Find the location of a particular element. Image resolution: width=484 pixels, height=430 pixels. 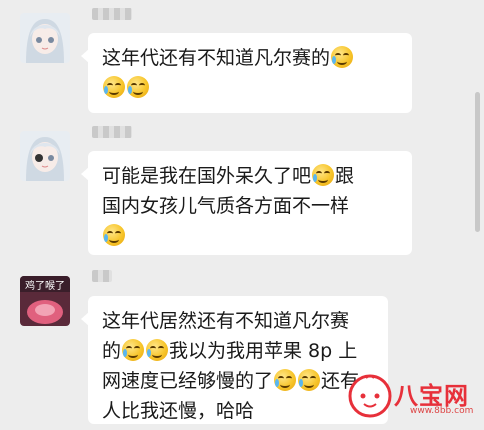

message-text: 跟 is located at coordinates (345, 176).